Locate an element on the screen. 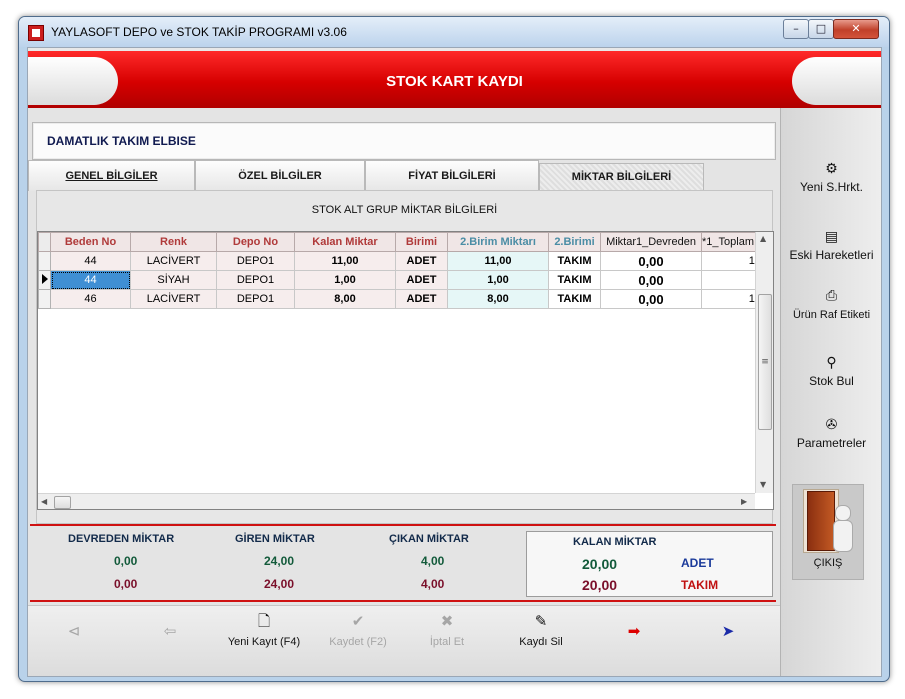 The image size is (905, 699). scroll-up-icon: ▲ is located at coordinates (763, 238).